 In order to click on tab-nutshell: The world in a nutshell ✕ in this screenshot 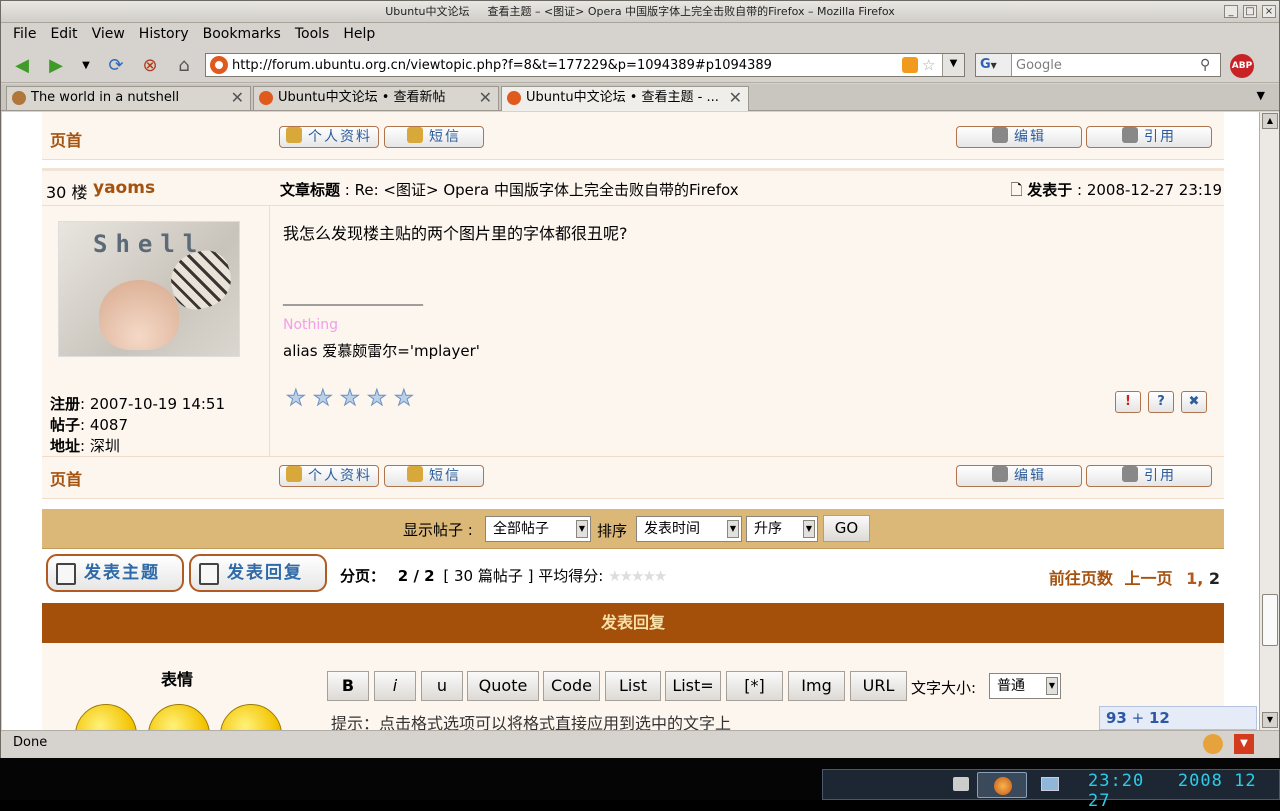, I will do `click(128, 98)`.